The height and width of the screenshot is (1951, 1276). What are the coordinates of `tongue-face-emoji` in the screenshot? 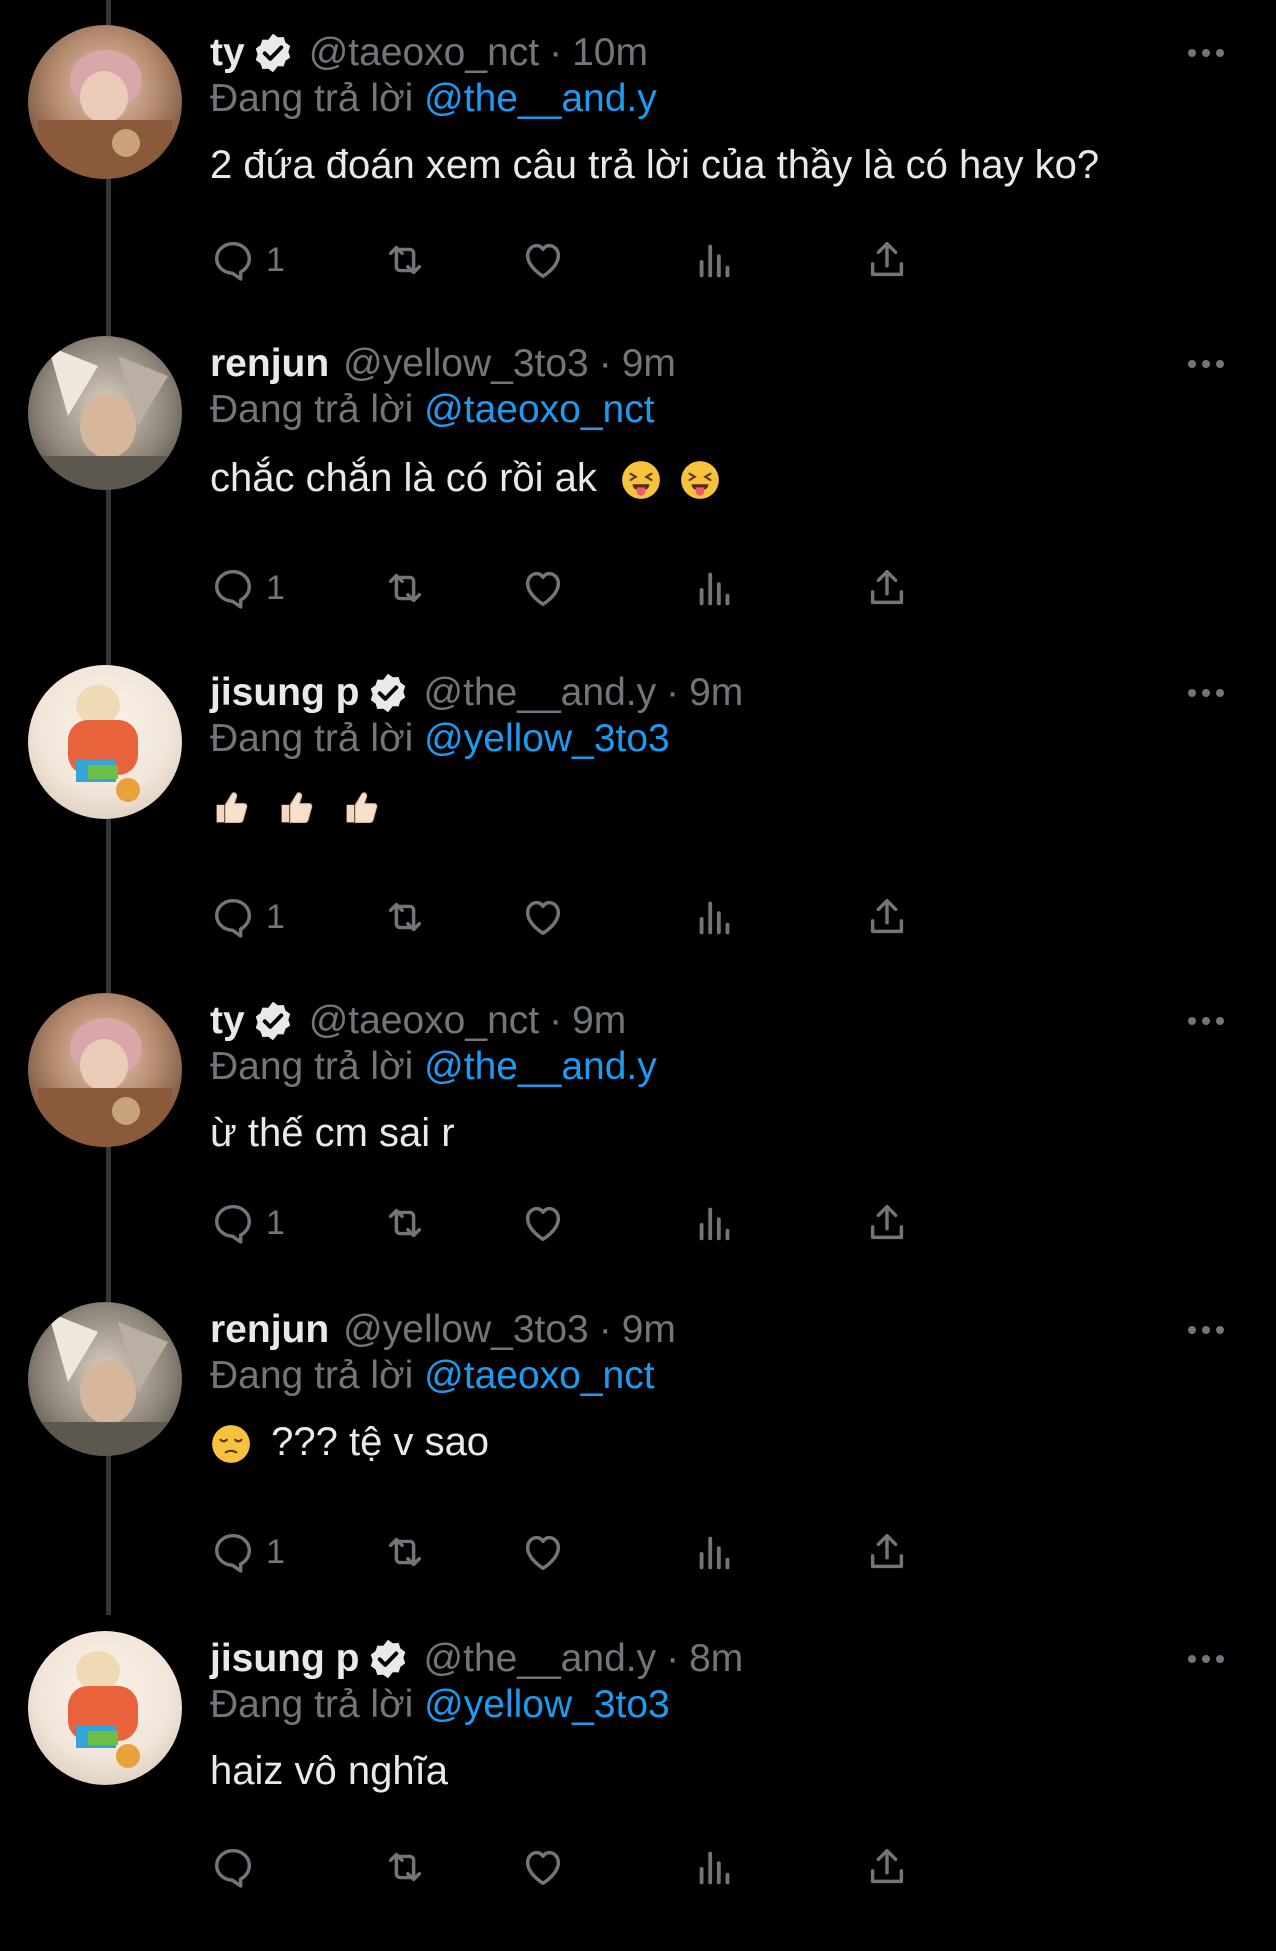 It's located at (641, 480).